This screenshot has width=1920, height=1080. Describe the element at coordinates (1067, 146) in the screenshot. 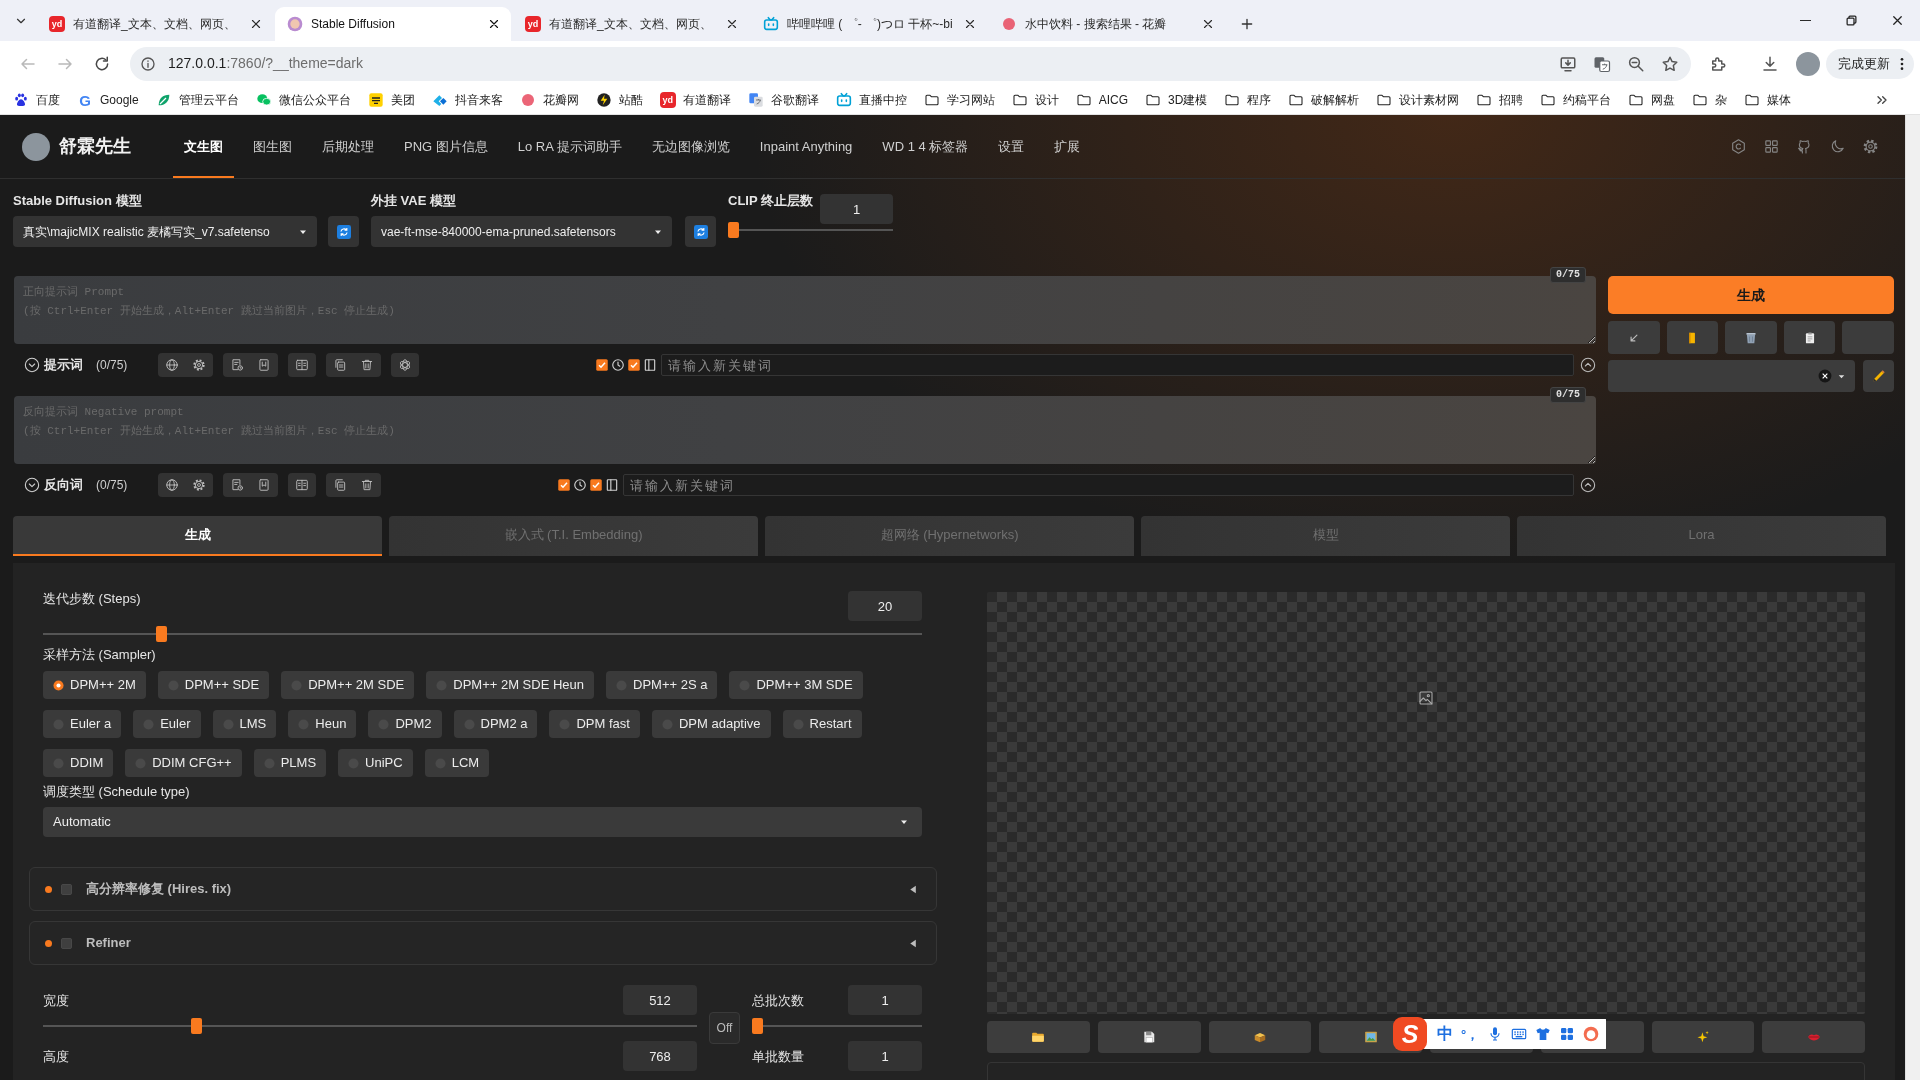

I see `nav-tab: 扩展` at that location.